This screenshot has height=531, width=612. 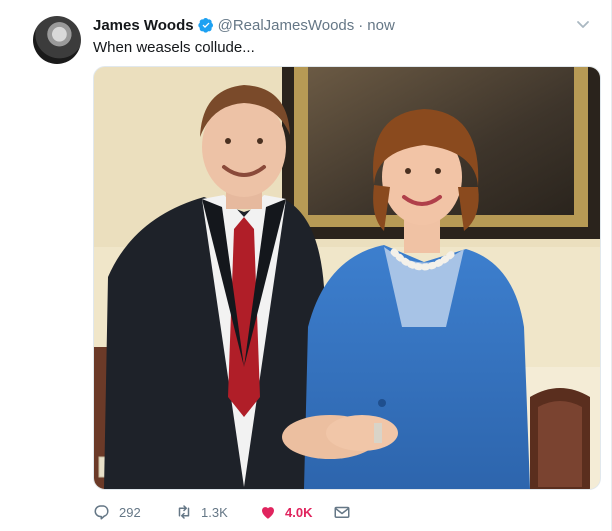 I want to click on author-name: James Woods, so click(x=143, y=25).